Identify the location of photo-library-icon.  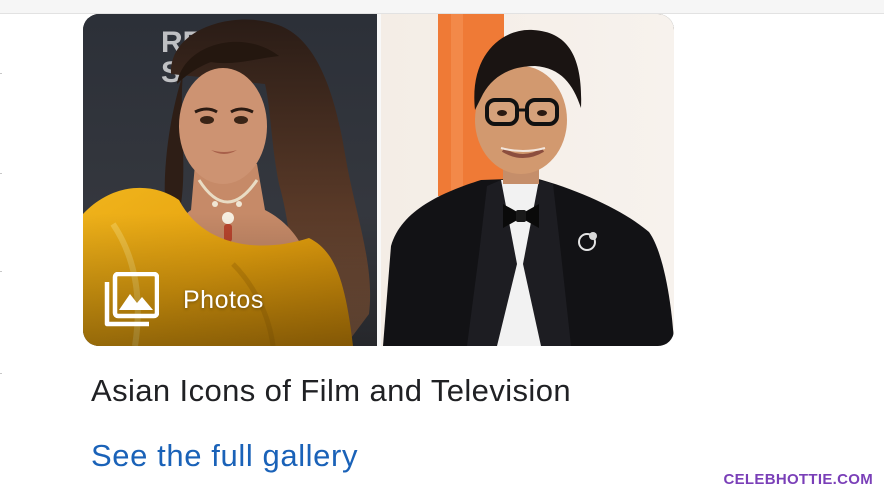
(131, 300).